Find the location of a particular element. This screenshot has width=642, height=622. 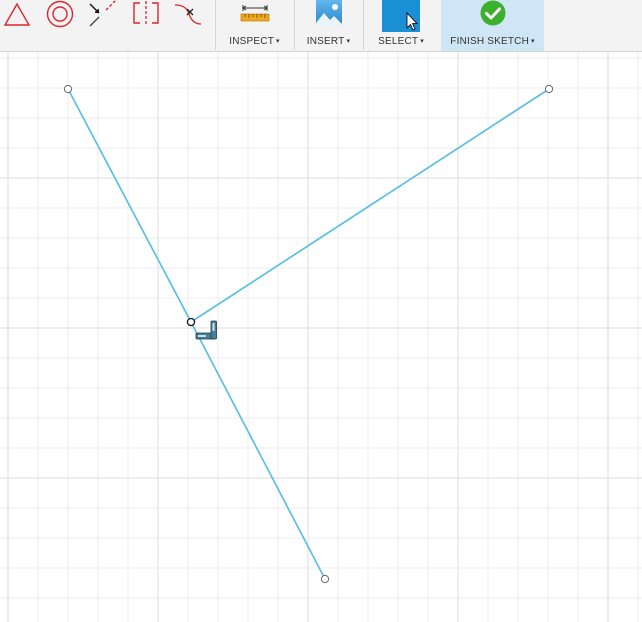

circle-icon is located at coordinates (60, 14).